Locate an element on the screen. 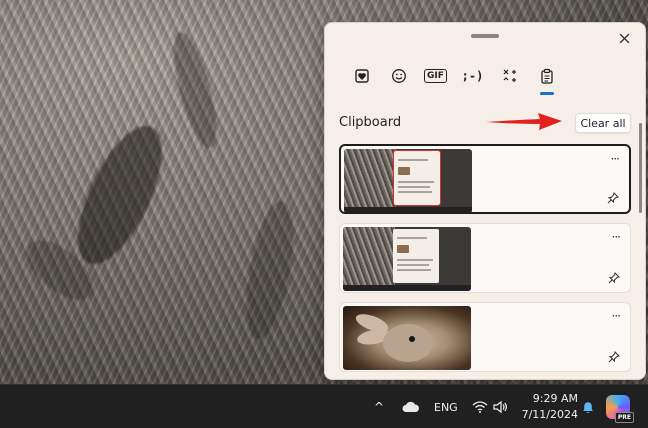 The height and width of the screenshot is (428, 648). symbols-icon is located at coordinates (509, 75).